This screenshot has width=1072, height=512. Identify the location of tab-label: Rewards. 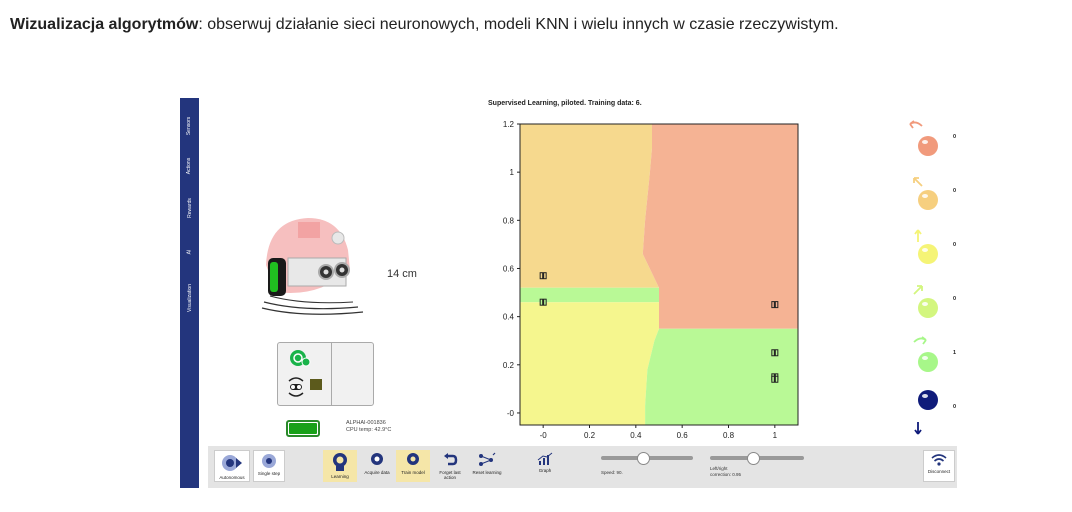
(189, 208).